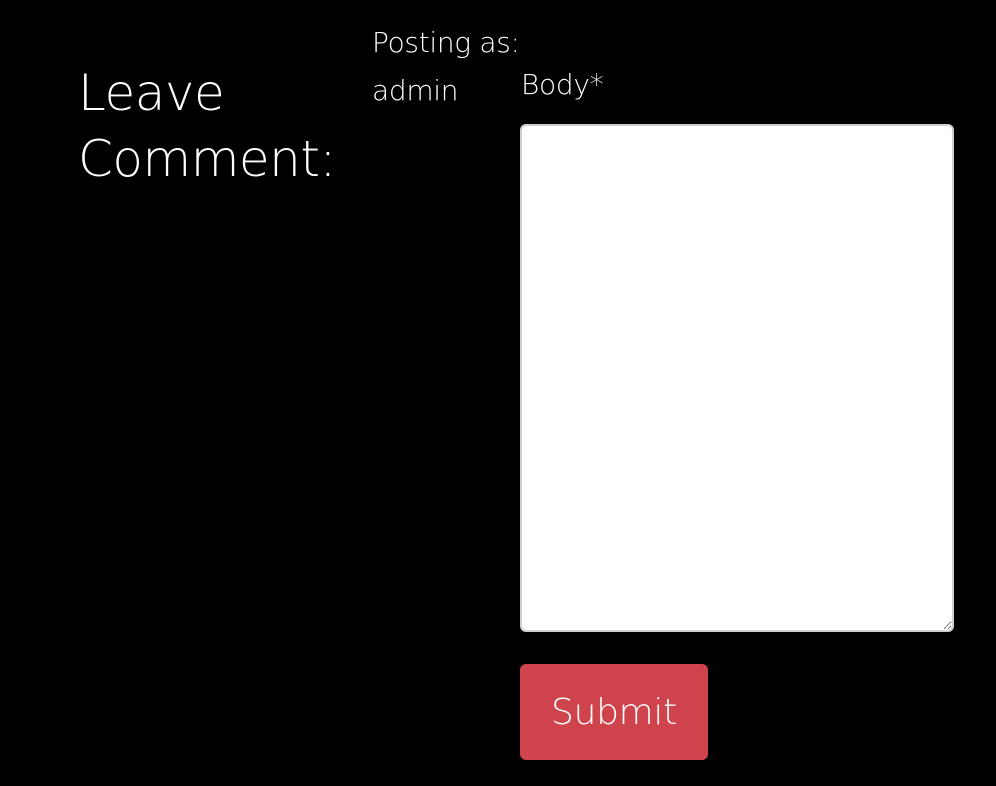 This screenshot has height=786, width=996. Describe the element at coordinates (446, 42) in the screenshot. I see `posting-as-label: Posting as:` at that location.